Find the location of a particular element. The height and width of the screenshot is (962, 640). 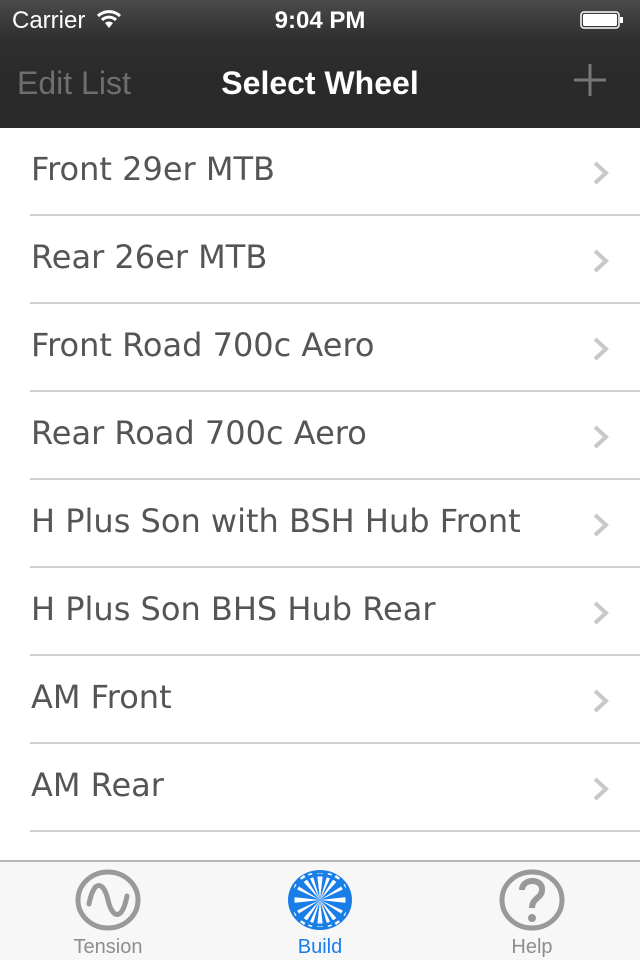

page-title: Select Wheel is located at coordinates (320, 83).